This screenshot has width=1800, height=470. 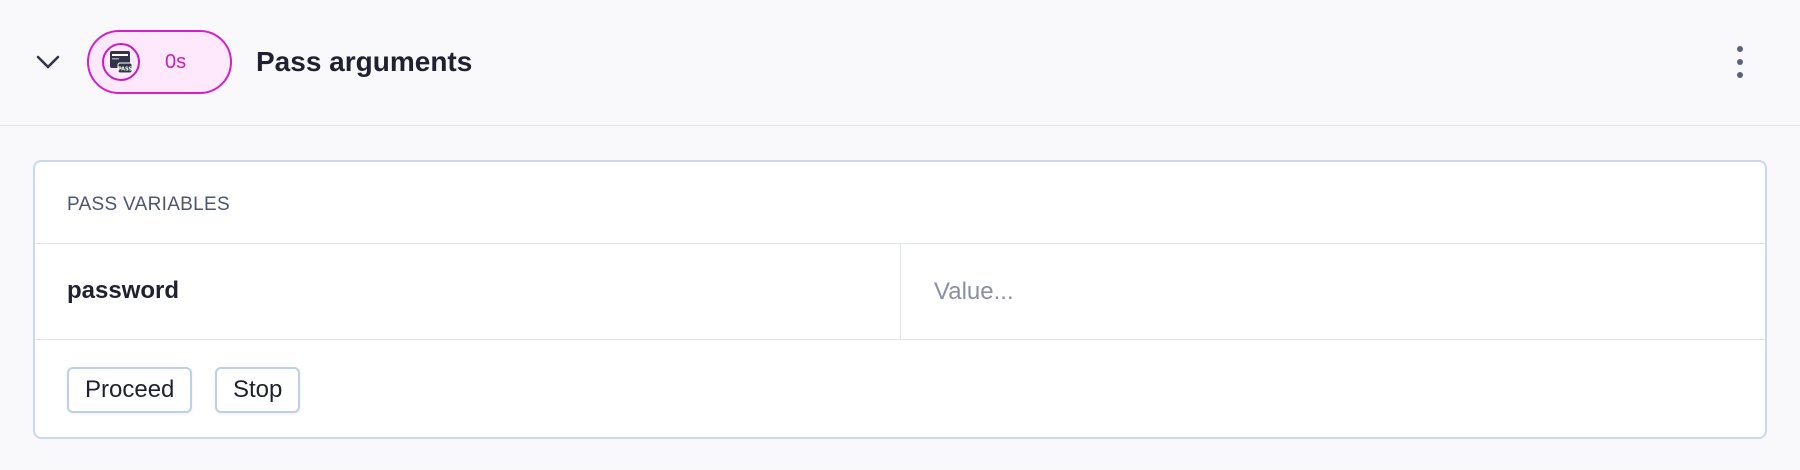 I want to click on variable-value-cell, so click(x=1333, y=291).